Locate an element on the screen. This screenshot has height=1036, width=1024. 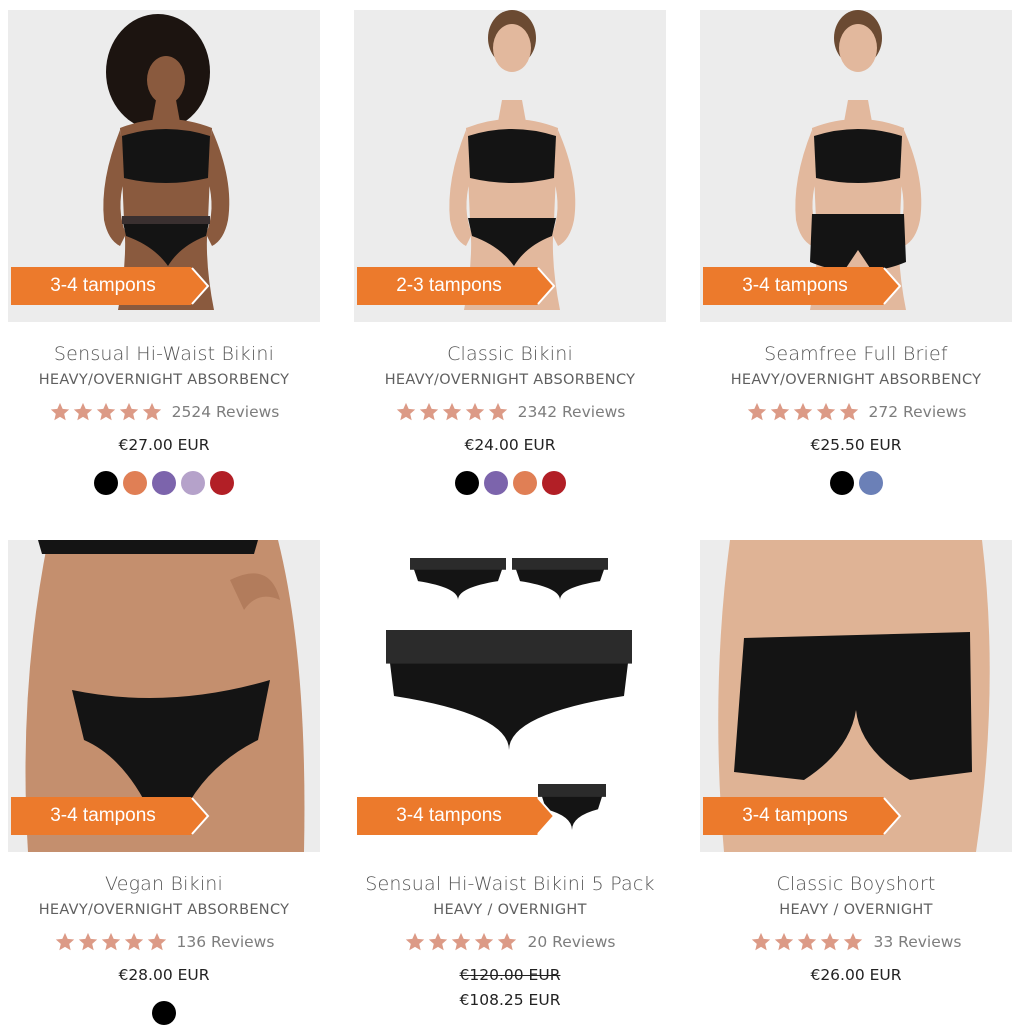
absorbency-badge: 2-3 tampons is located at coordinates (457, 286).